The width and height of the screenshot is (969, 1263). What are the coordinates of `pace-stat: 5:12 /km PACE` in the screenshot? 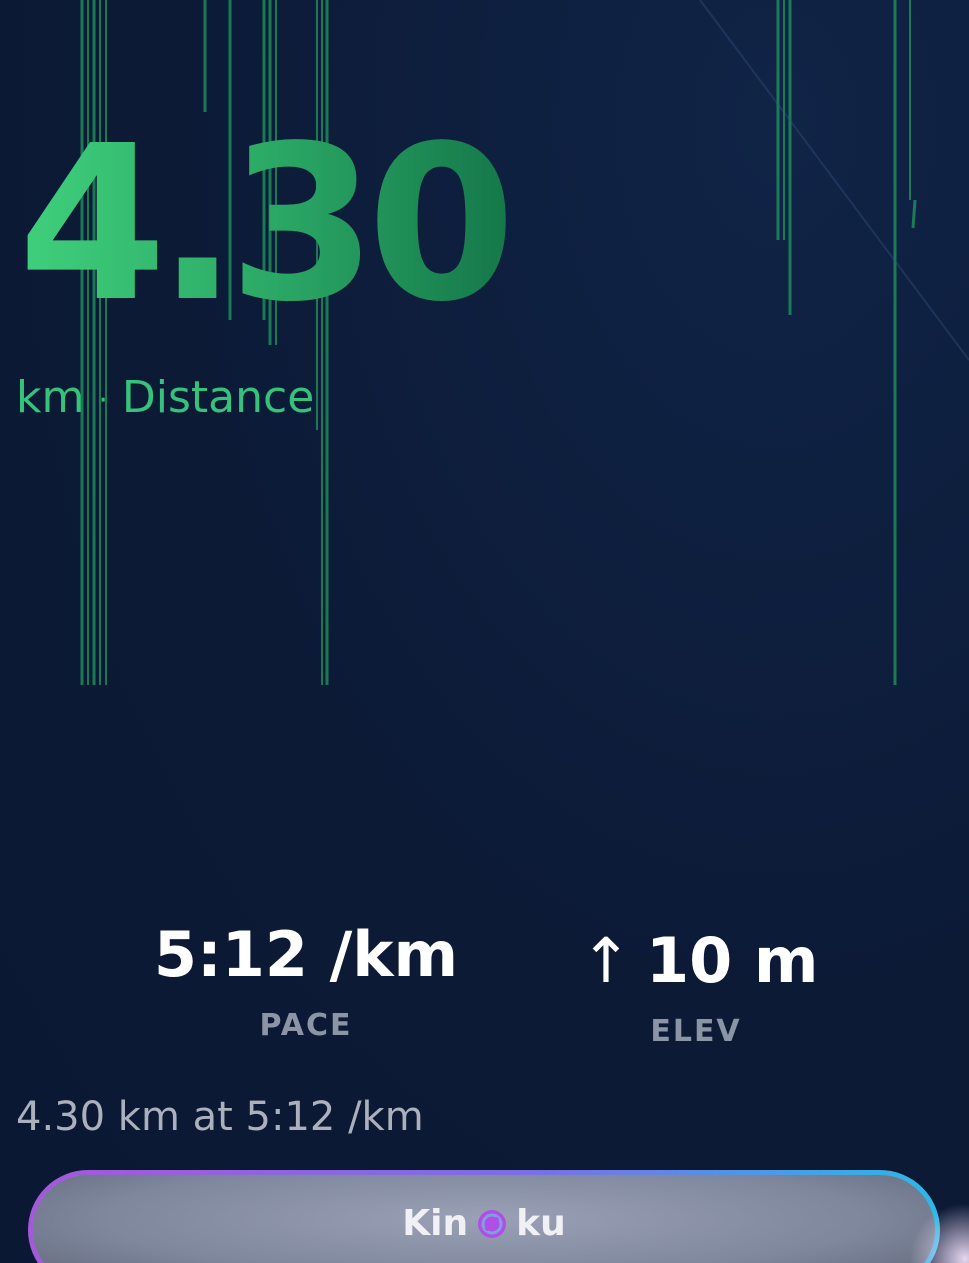 It's located at (306, 981).